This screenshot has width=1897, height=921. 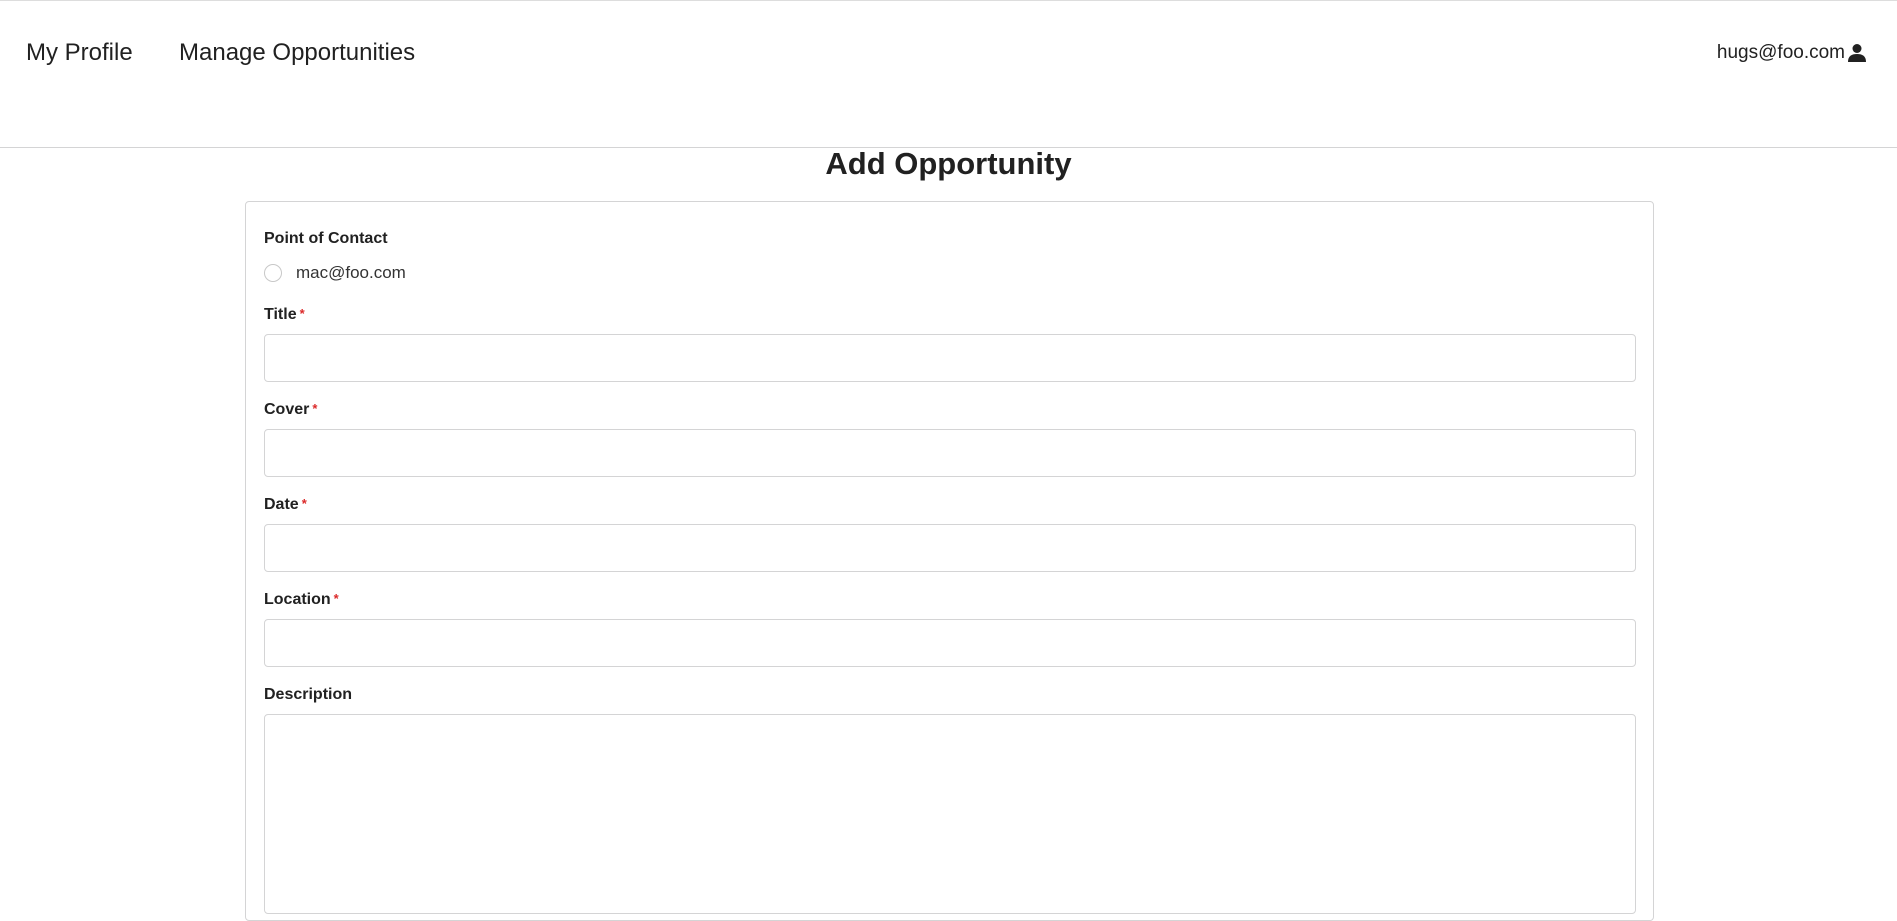 I want to click on description-label: Description, so click(x=308, y=694).